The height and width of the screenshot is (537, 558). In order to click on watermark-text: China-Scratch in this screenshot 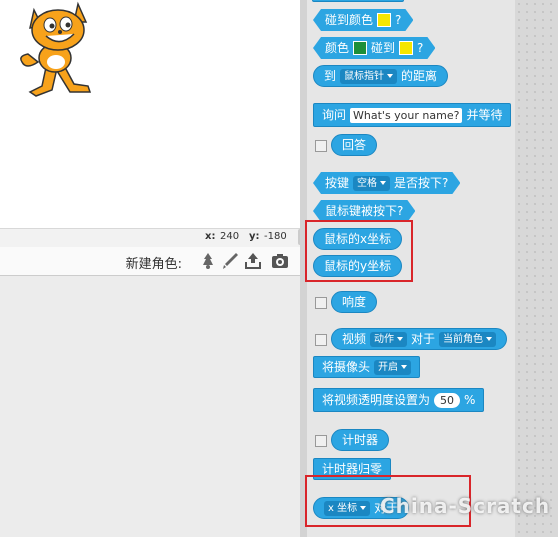, I will do `click(465, 506)`.